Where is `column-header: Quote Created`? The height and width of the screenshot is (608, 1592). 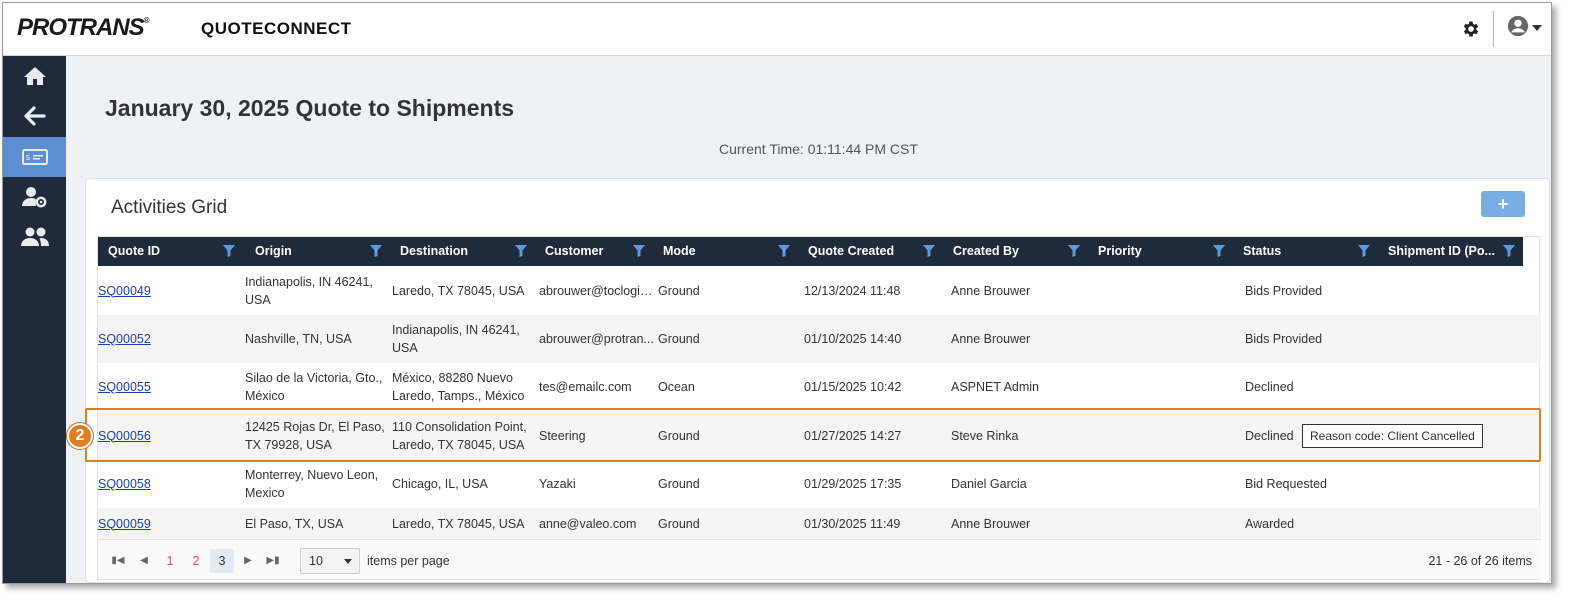 column-header: Quote Created is located at coordinates (870, 251).